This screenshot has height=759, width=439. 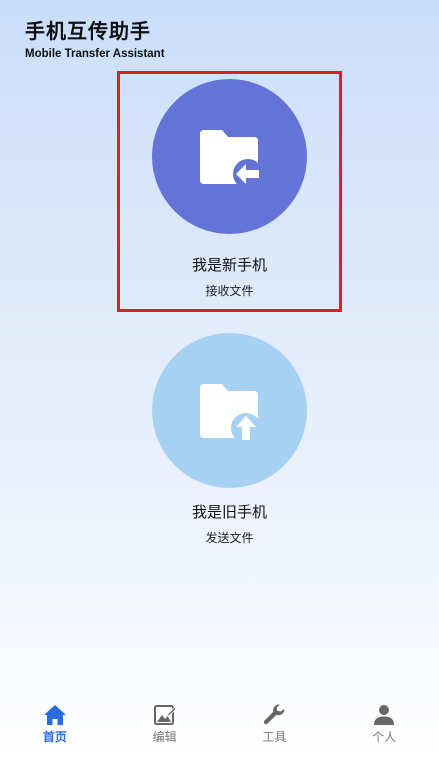 I want to click on tab-profile-label: 个人, so click(x=384, y=737).